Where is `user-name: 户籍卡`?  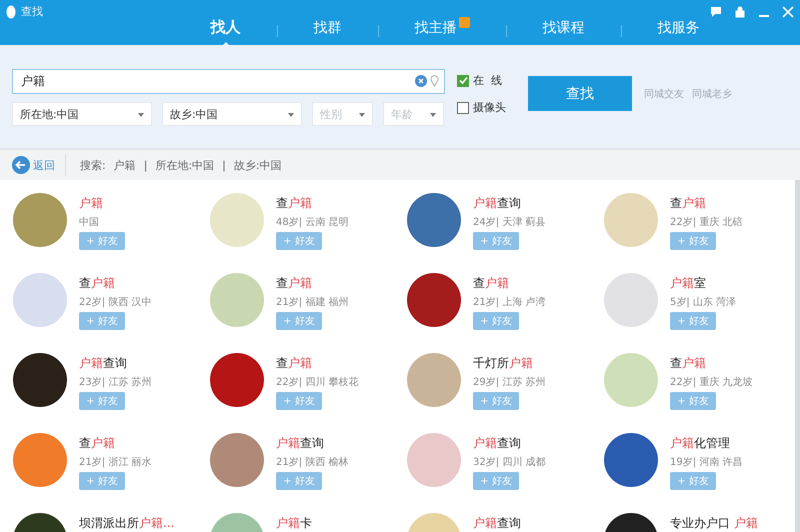
user-name: 户籍卡 is located at coordinates (294, 523).